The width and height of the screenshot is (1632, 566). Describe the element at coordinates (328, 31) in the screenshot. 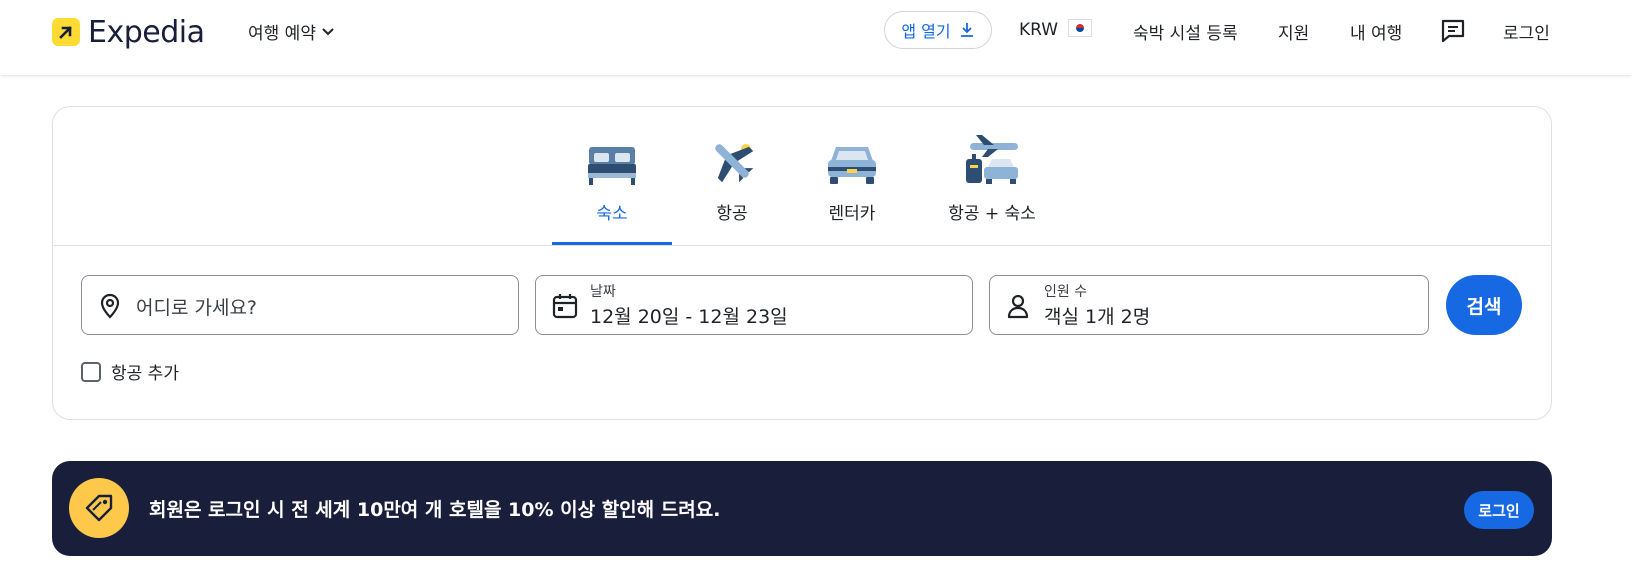

I see `chevron-down-icon` at that location.